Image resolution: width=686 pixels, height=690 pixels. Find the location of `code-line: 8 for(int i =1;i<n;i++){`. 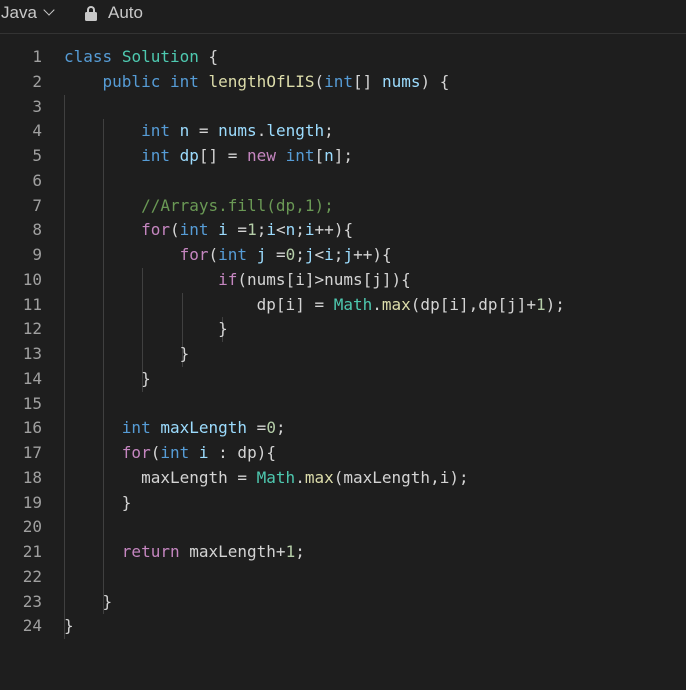

code-line: 8 for(int i =1;i<n;i++){ is located at coordinates (343, 230).